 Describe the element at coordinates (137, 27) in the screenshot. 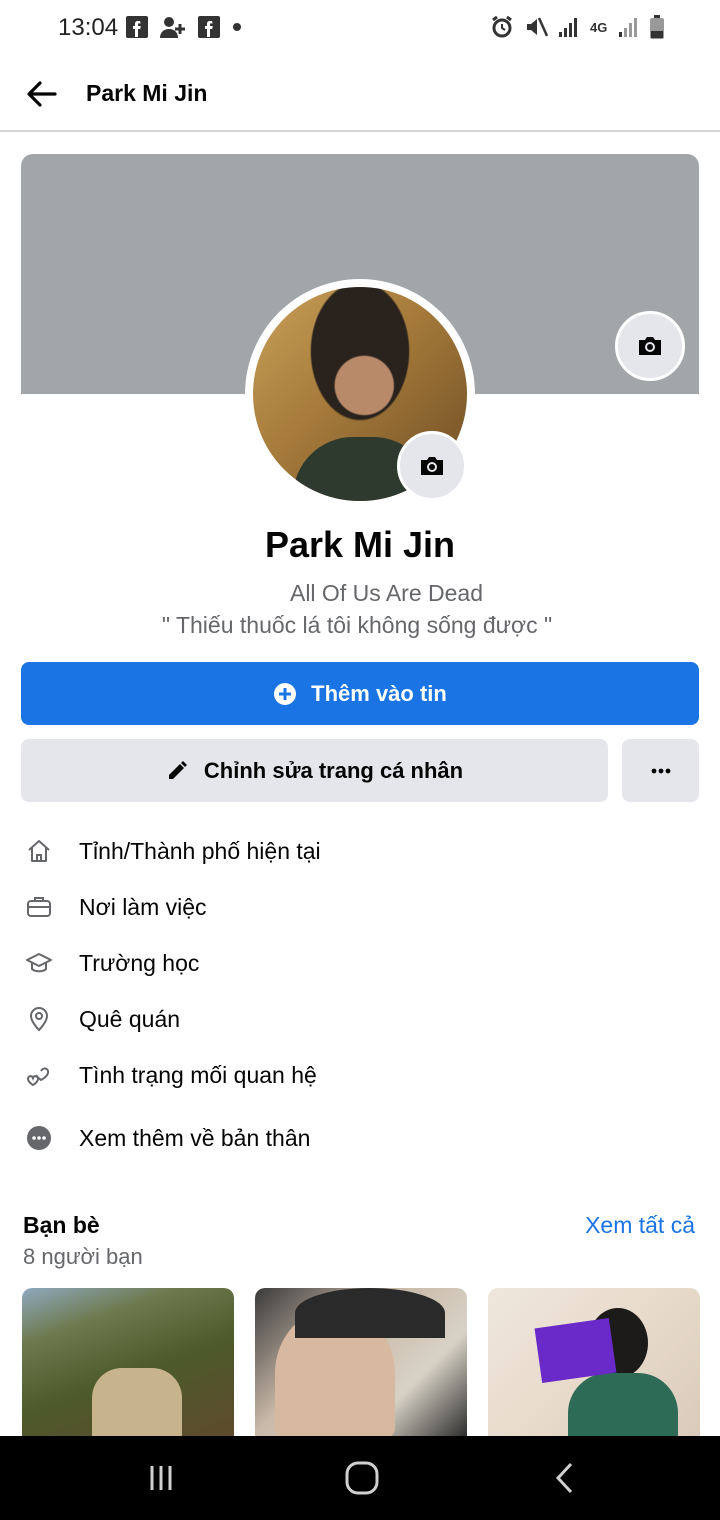

I see `facebook-notification-icon` at that location.